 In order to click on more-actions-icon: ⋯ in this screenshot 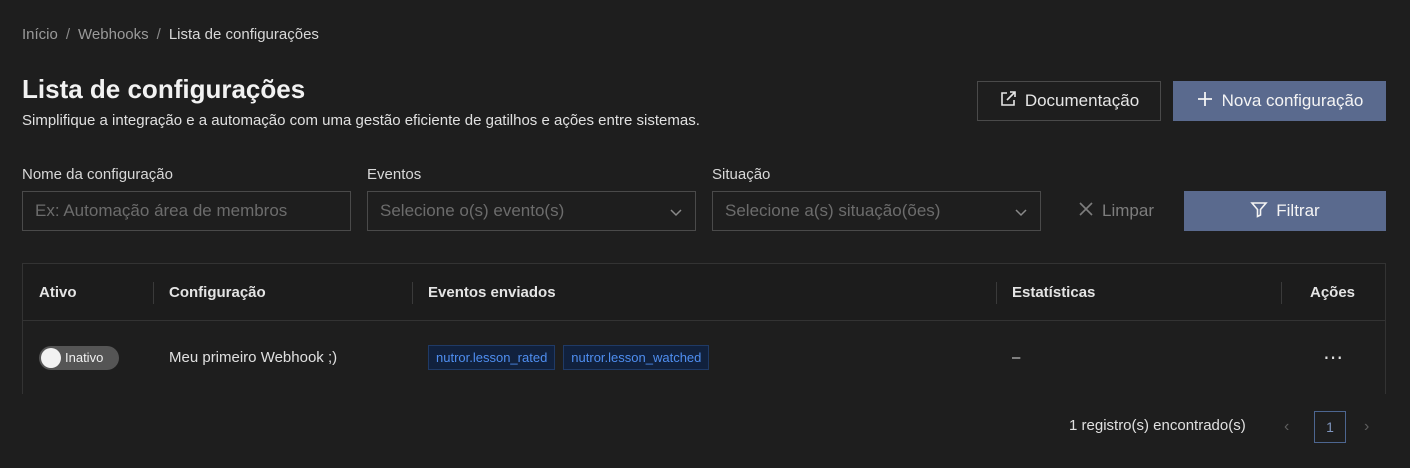, I will do `click(1333, 357)`.